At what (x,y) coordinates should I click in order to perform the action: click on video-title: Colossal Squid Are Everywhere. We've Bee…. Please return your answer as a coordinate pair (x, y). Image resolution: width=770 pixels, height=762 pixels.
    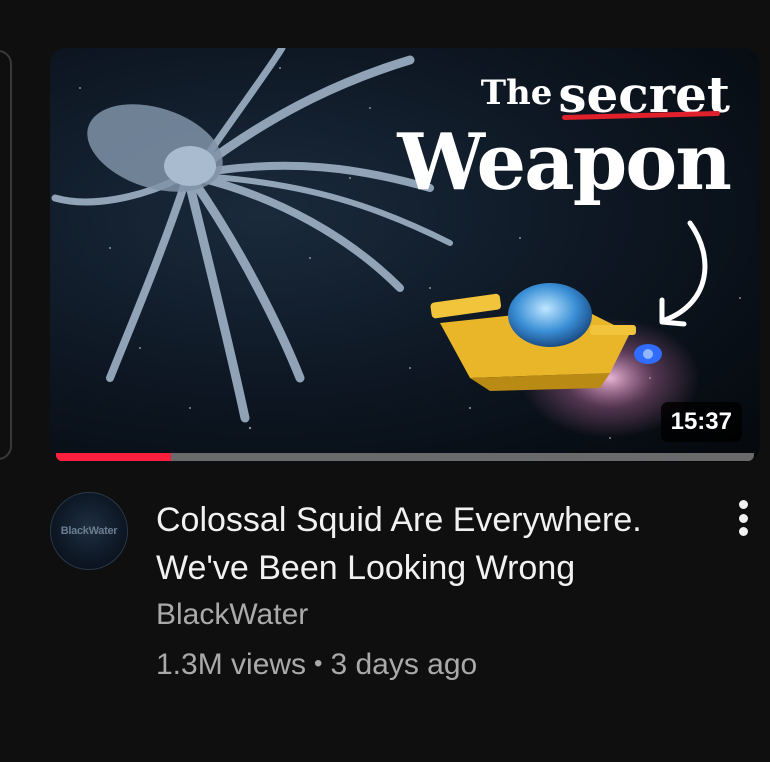
    Looking at the image, I should click on (426, 544).